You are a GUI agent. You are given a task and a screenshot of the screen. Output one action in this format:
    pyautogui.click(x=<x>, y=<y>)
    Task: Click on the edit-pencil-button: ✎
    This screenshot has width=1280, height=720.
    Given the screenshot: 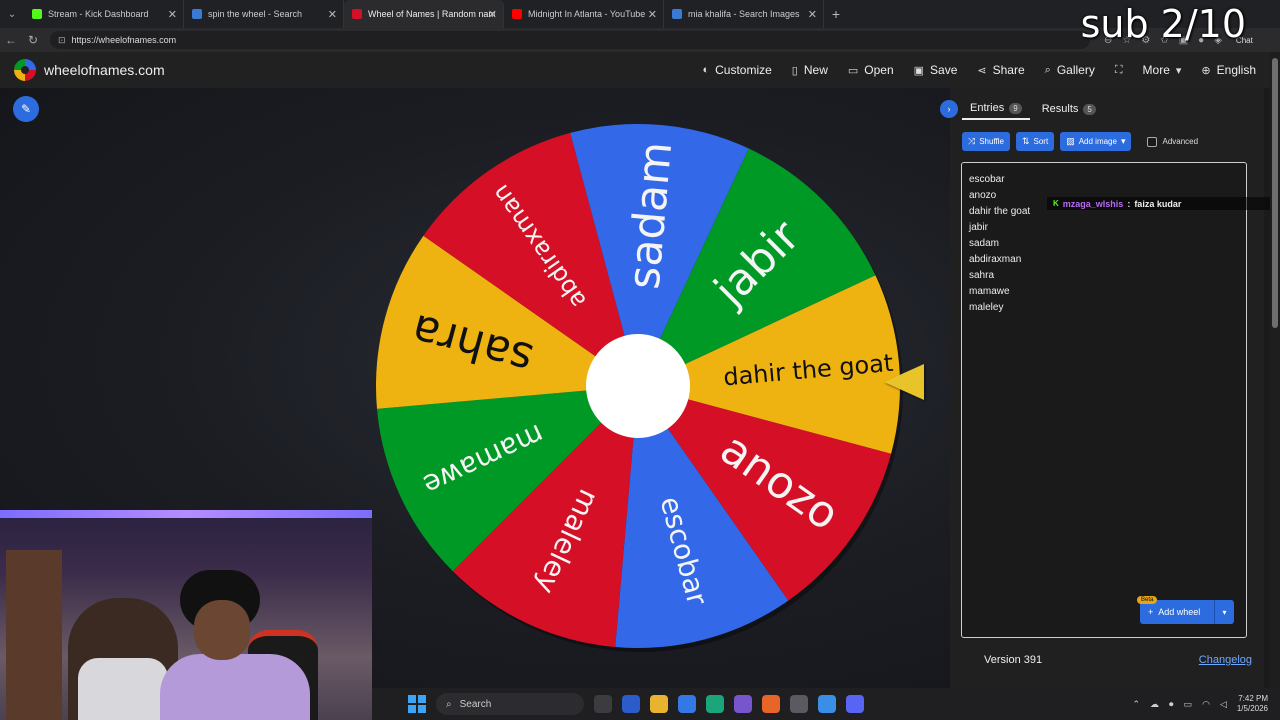 What is the action you would take?
    pyautogui.click(x=26, y=109)
    